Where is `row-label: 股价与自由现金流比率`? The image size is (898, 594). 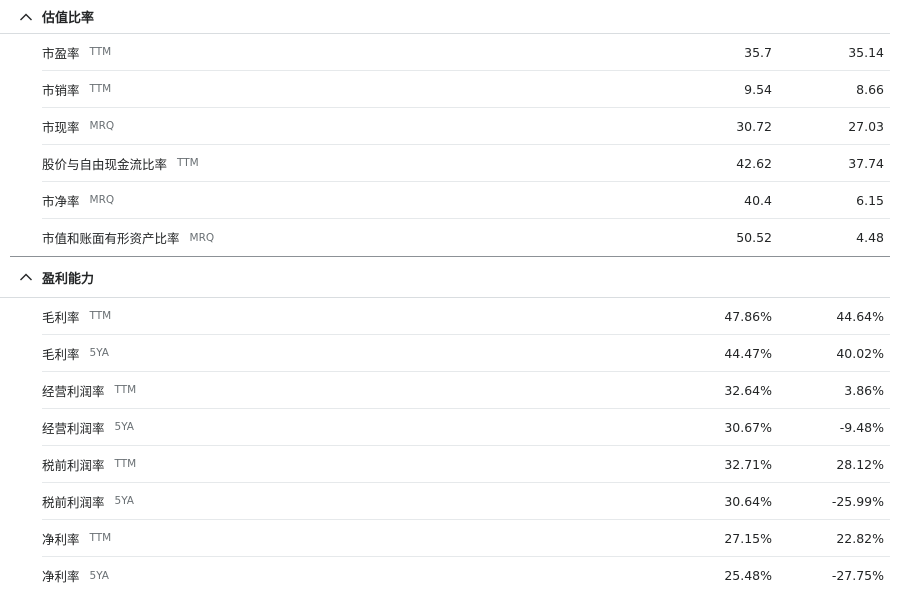 row-label: 股价与自由现金流比率 is located at coordinates (105, 164).